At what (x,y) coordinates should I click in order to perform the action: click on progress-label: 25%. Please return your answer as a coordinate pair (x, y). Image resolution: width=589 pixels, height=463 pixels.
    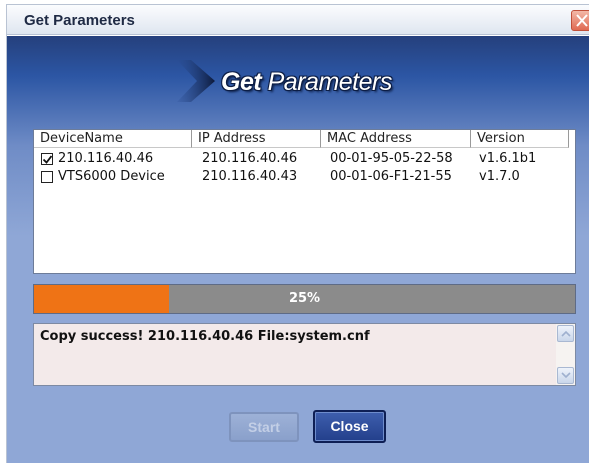
    Looking at the image, I should click on (304, 298).